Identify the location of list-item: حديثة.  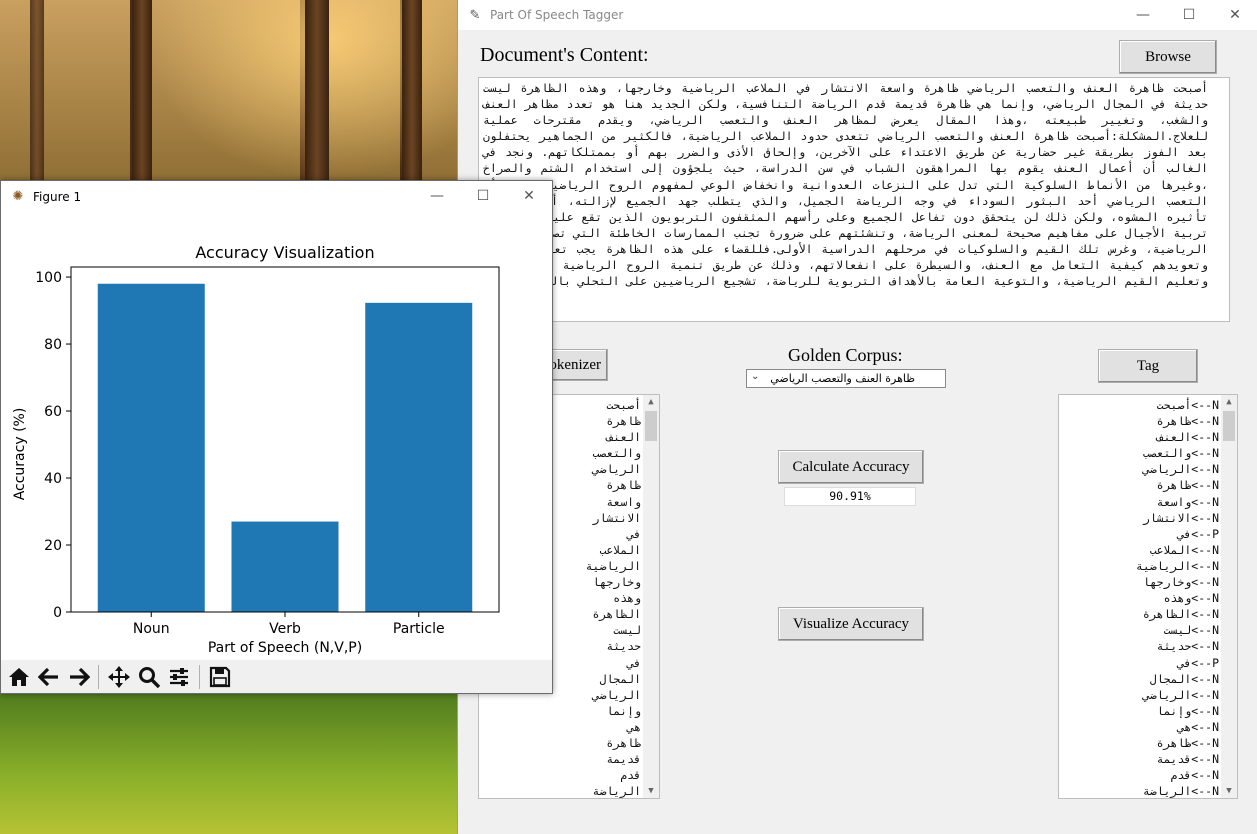
(613, 646).